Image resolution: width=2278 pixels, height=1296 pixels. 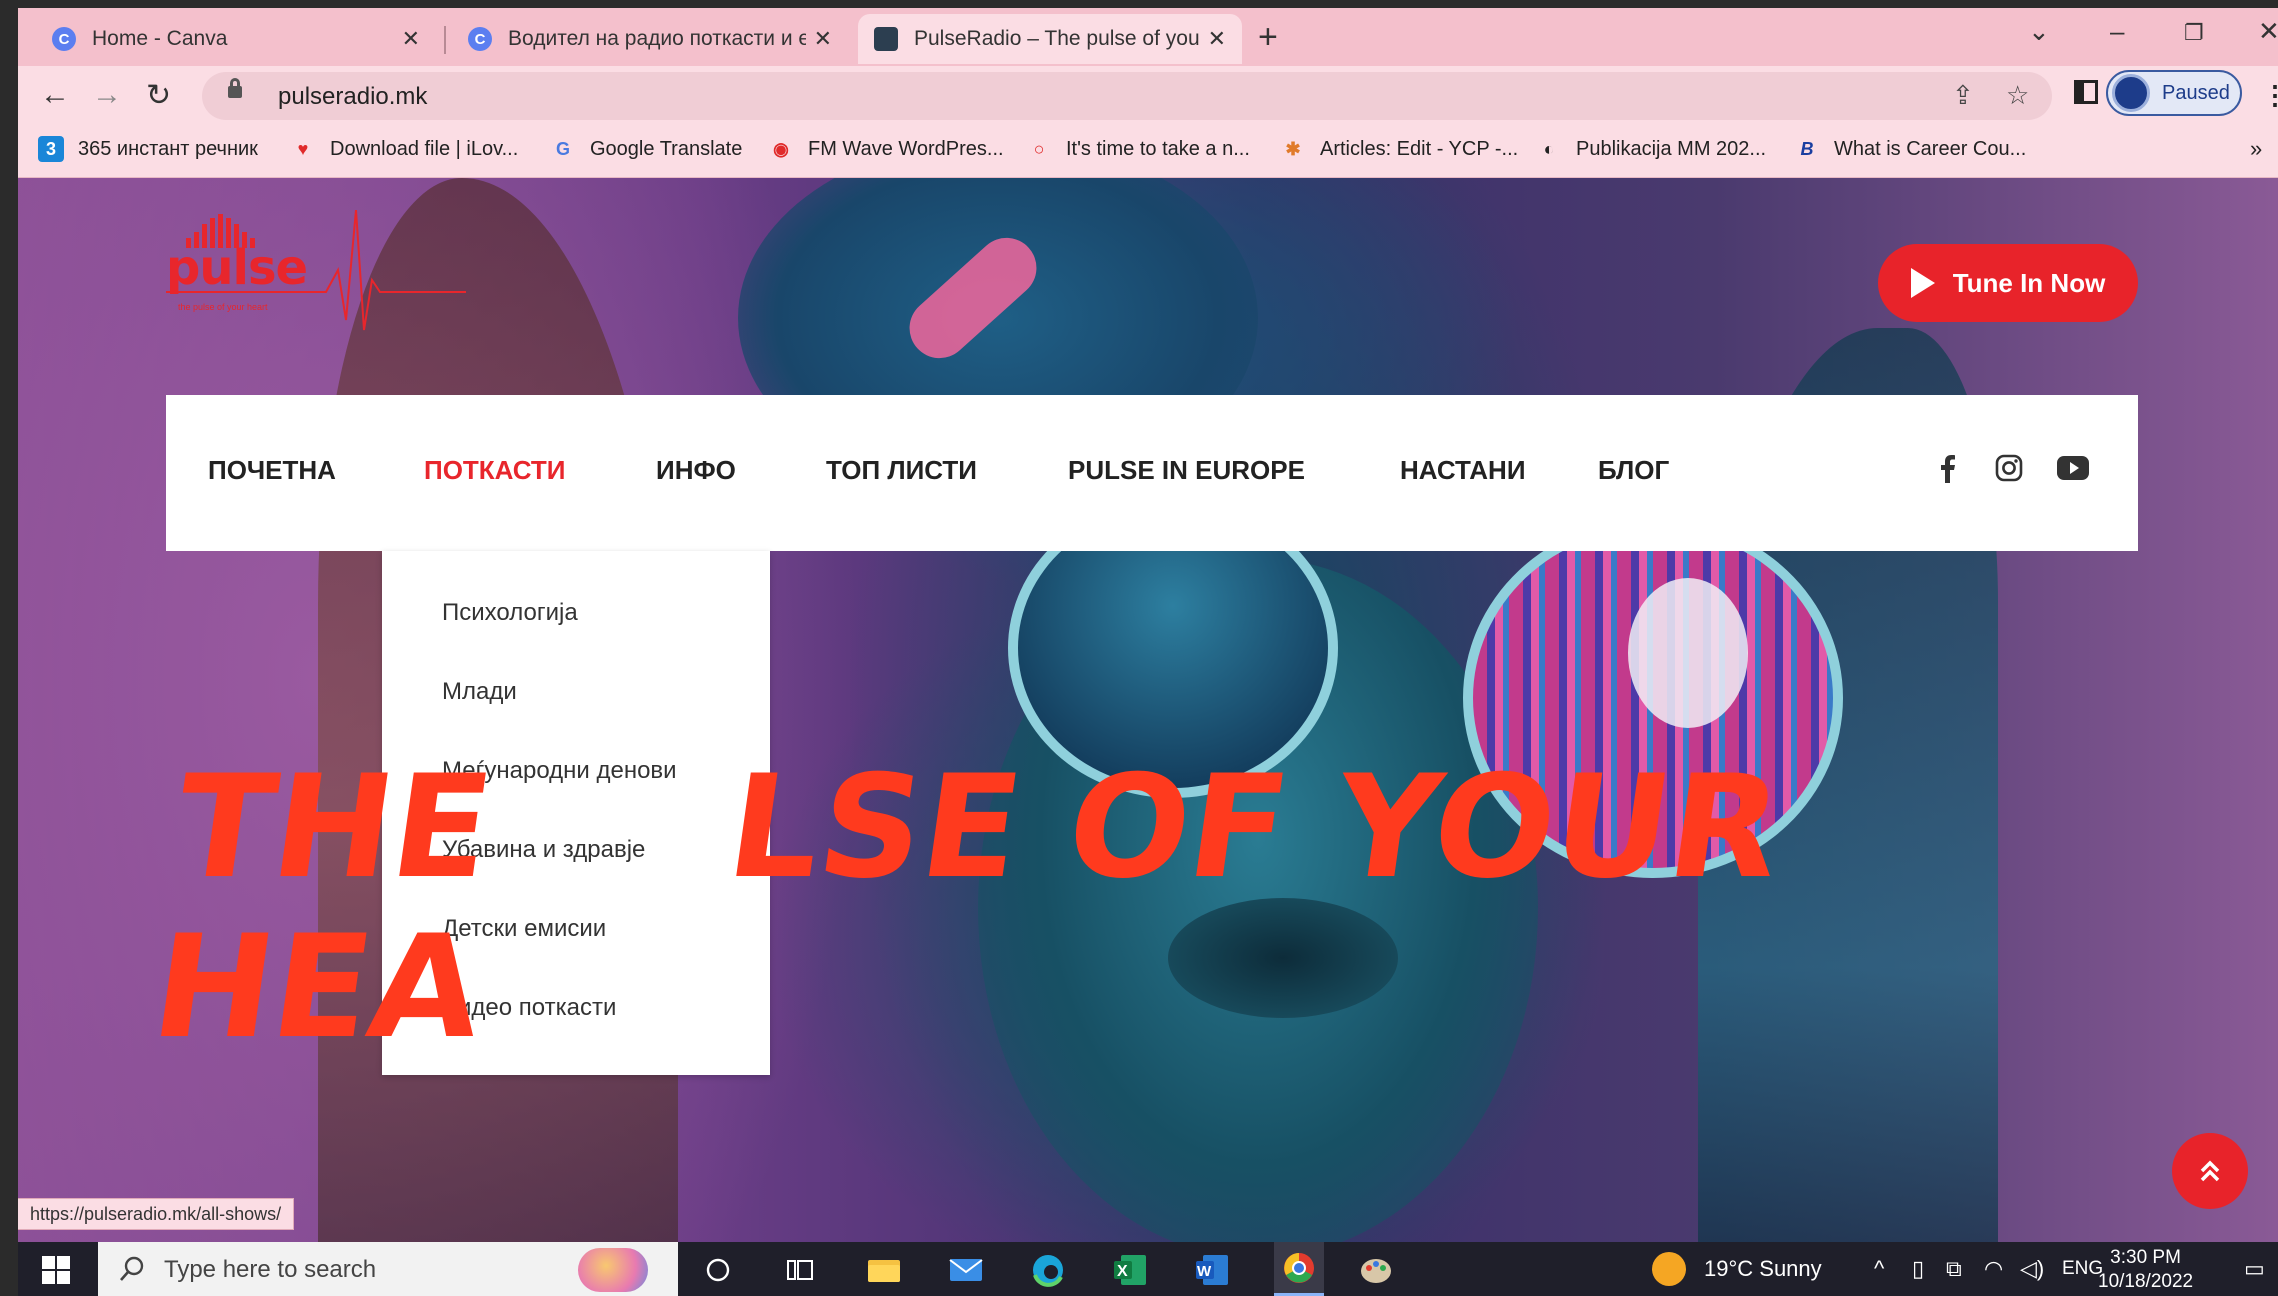 What do you see at coordinates (1057, 38) in the screenshot?
I see `tab-title: PulseRadio – The pulse of your h` at bounding box center [1057, 38].